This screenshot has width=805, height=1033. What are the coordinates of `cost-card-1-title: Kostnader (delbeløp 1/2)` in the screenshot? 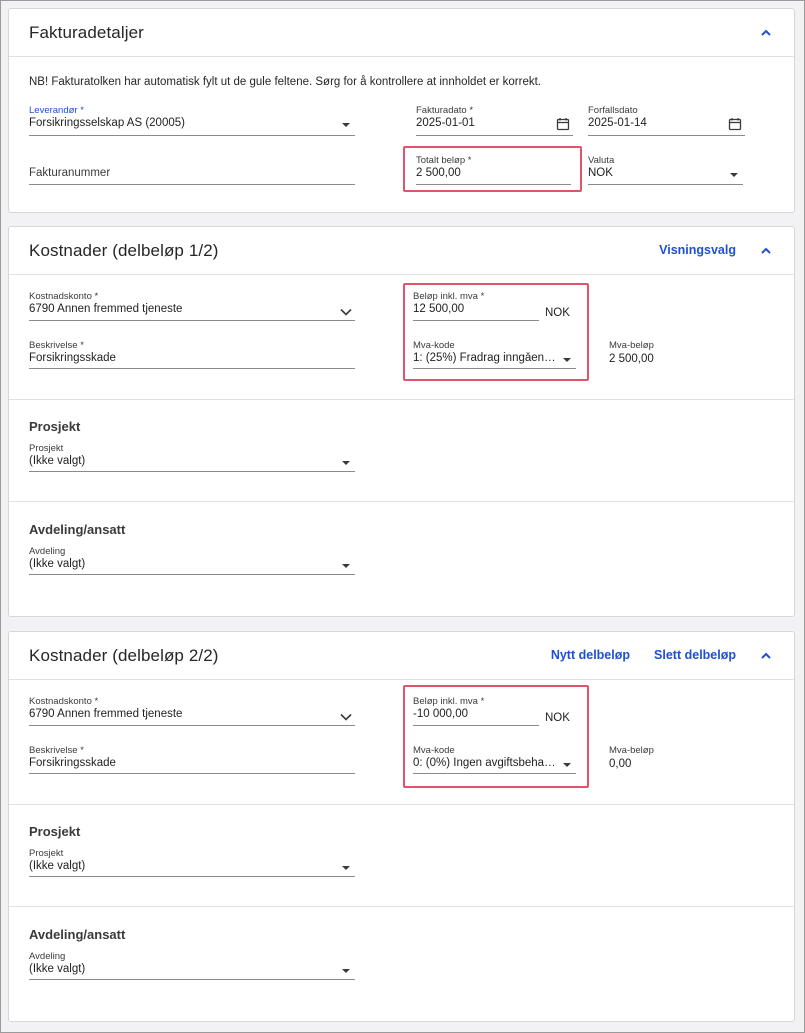 It's located at (124, 250).